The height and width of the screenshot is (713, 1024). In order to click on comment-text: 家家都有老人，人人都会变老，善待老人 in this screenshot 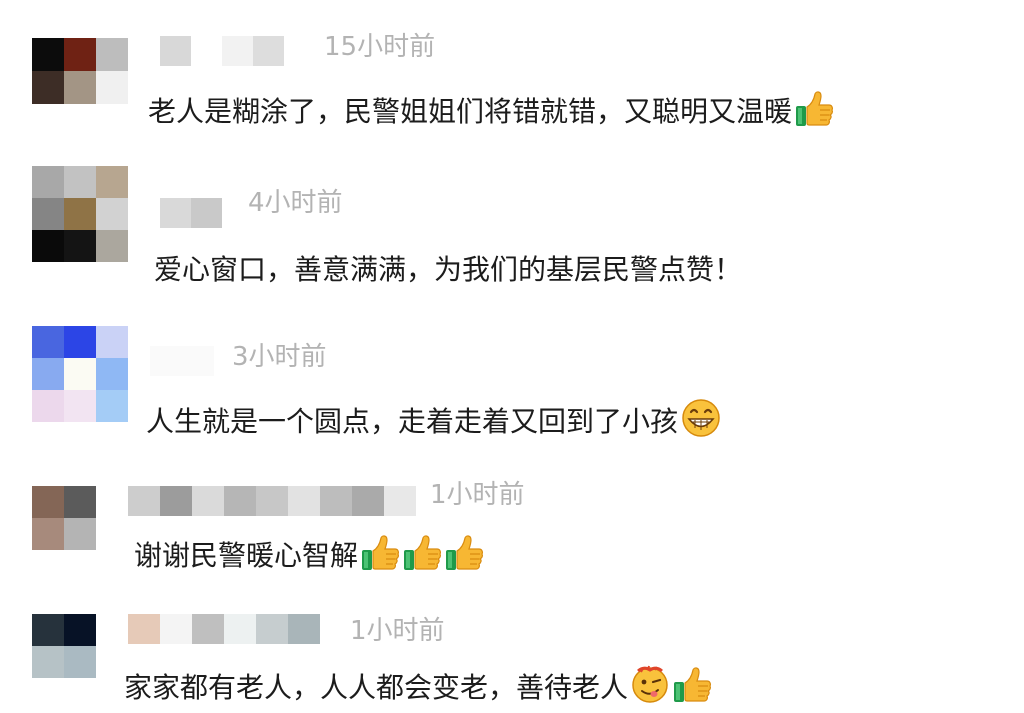, I will do `click(418, 688)`.